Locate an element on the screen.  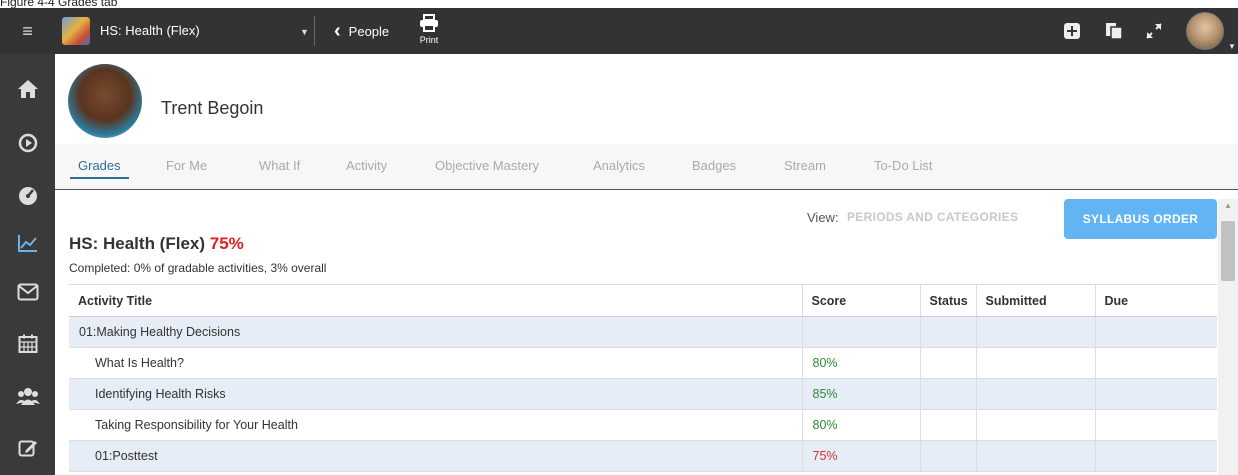
users-icon is located at coordinates (27, 396).